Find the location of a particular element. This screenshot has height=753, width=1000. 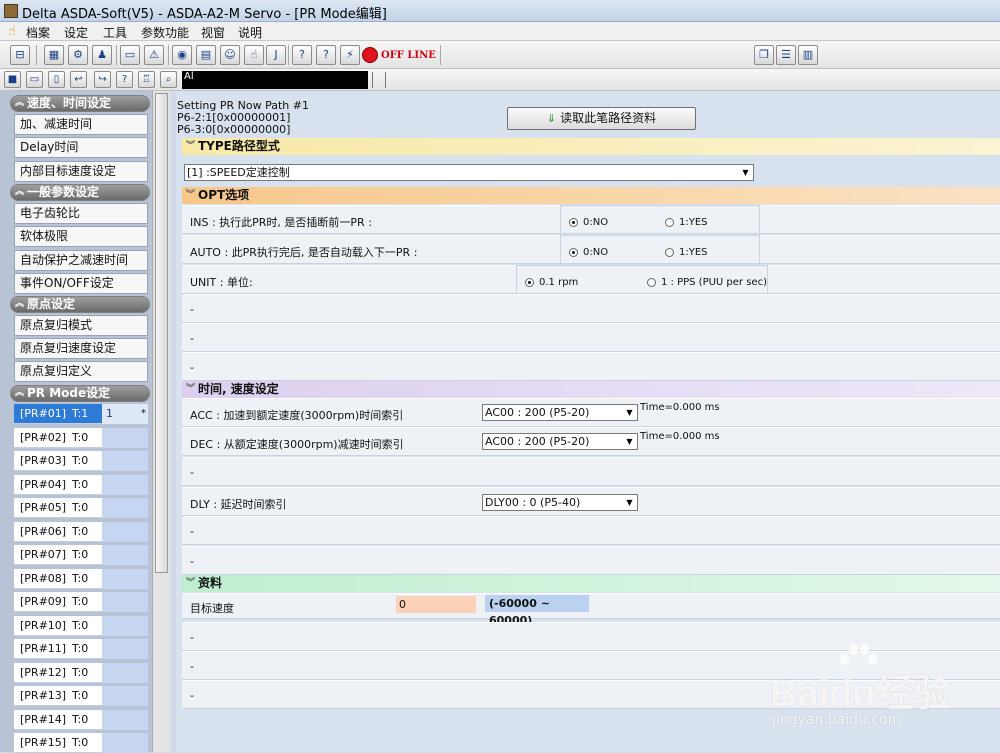

section-data: ︾ 资料 is located at coordinates (591, 583).